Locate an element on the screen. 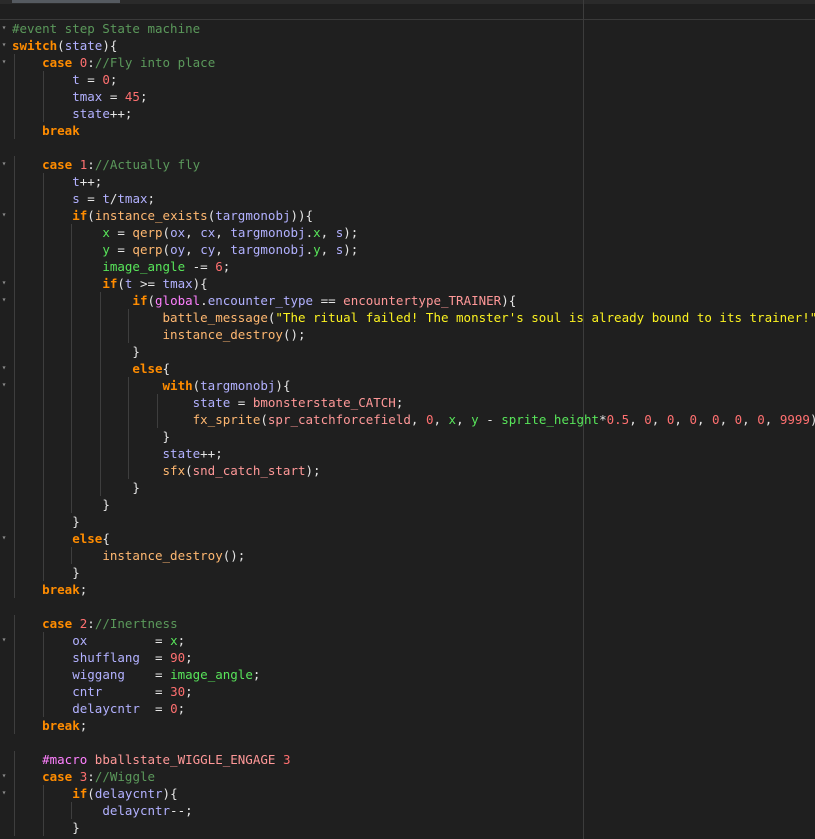 This screenshot has width=815, height=839. code-line: image_angle -= 6; is located at coordinates (413, 266).